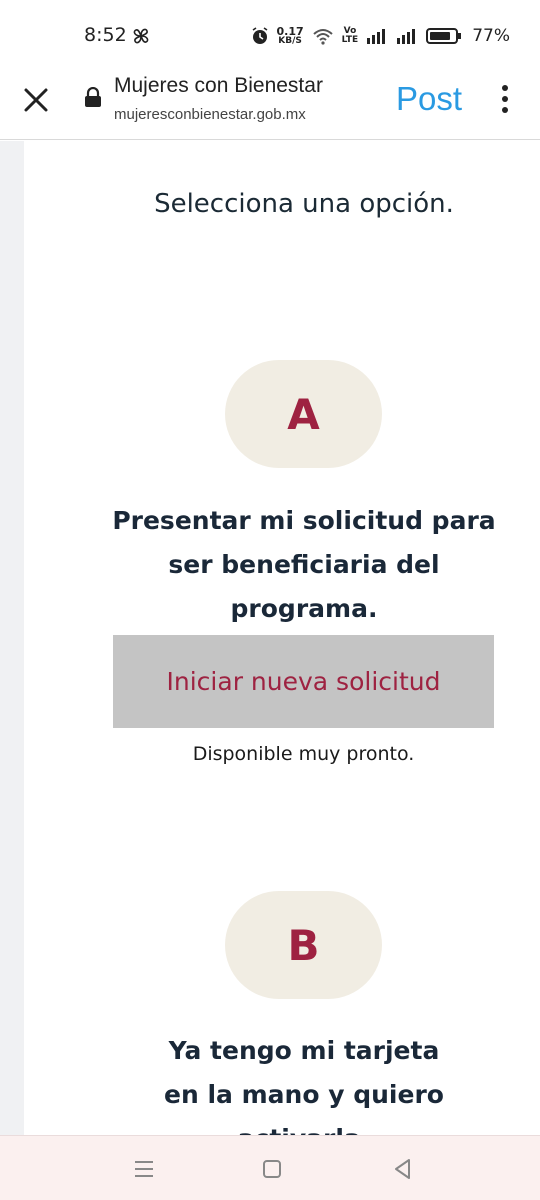 Image resolution: width=540 pixels, height=1200 pixels. What do you see at coordinates (304, 1094) in the screenshot?
I see `option-b-title-line: en la mano y quiero` at bounding box center [304, 1094].